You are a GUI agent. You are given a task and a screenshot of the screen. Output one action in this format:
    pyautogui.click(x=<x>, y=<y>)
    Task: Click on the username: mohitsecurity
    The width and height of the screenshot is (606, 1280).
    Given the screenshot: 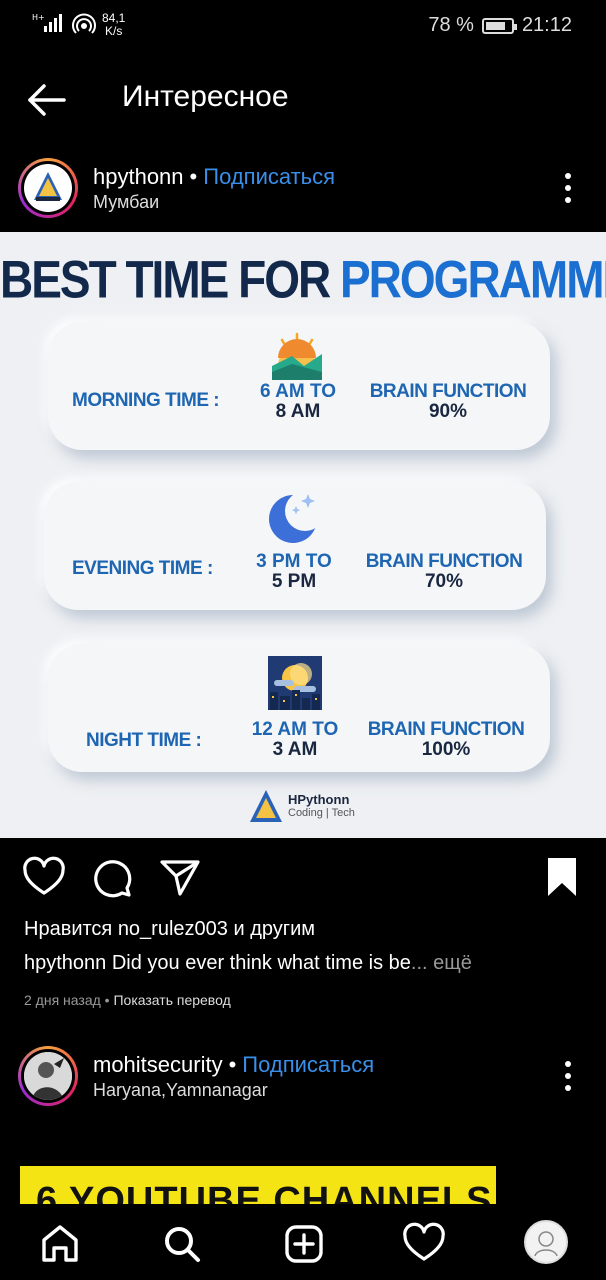 What is the action you would take?
    pyautogui.click(x=158, y=1064)
    